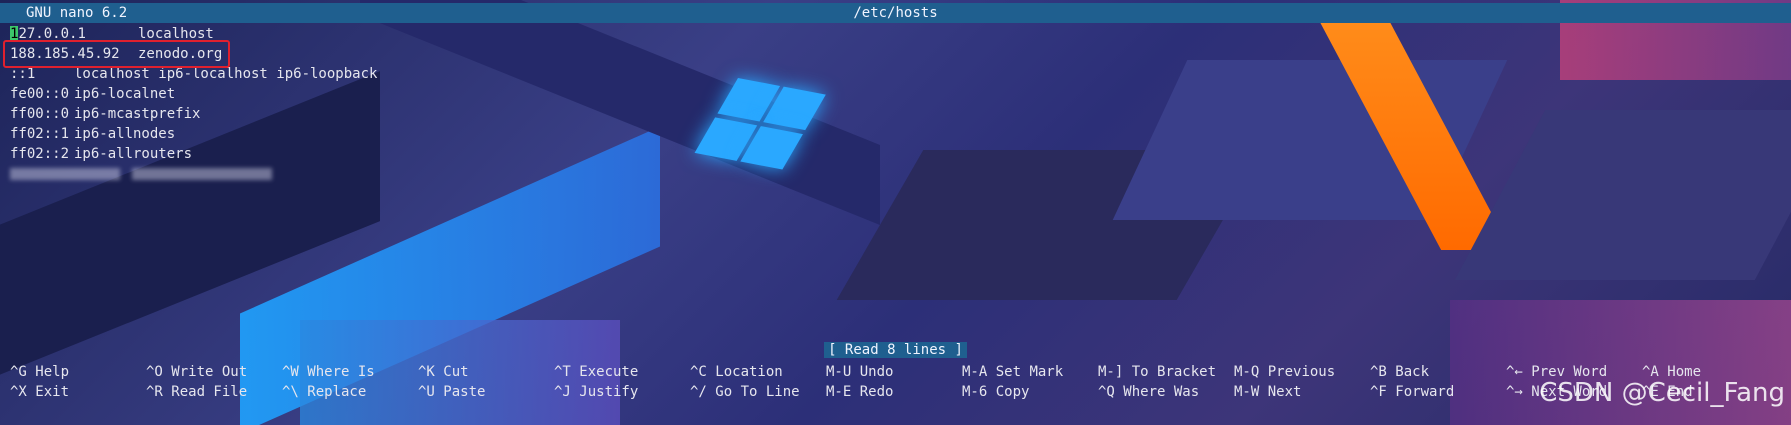  I want to click on shortcut-item: M-6 Copy, so click(995, 392).